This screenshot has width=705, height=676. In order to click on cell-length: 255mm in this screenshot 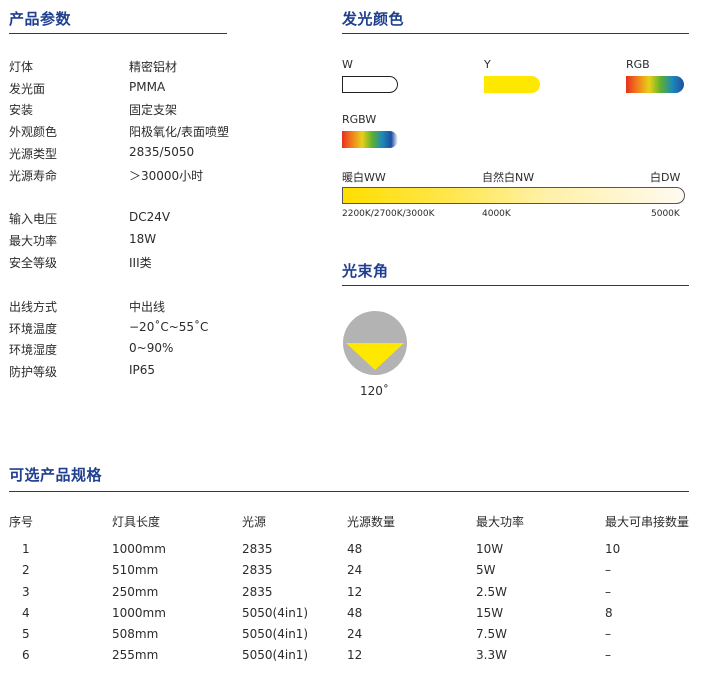, I will do `click(135, 655)`.